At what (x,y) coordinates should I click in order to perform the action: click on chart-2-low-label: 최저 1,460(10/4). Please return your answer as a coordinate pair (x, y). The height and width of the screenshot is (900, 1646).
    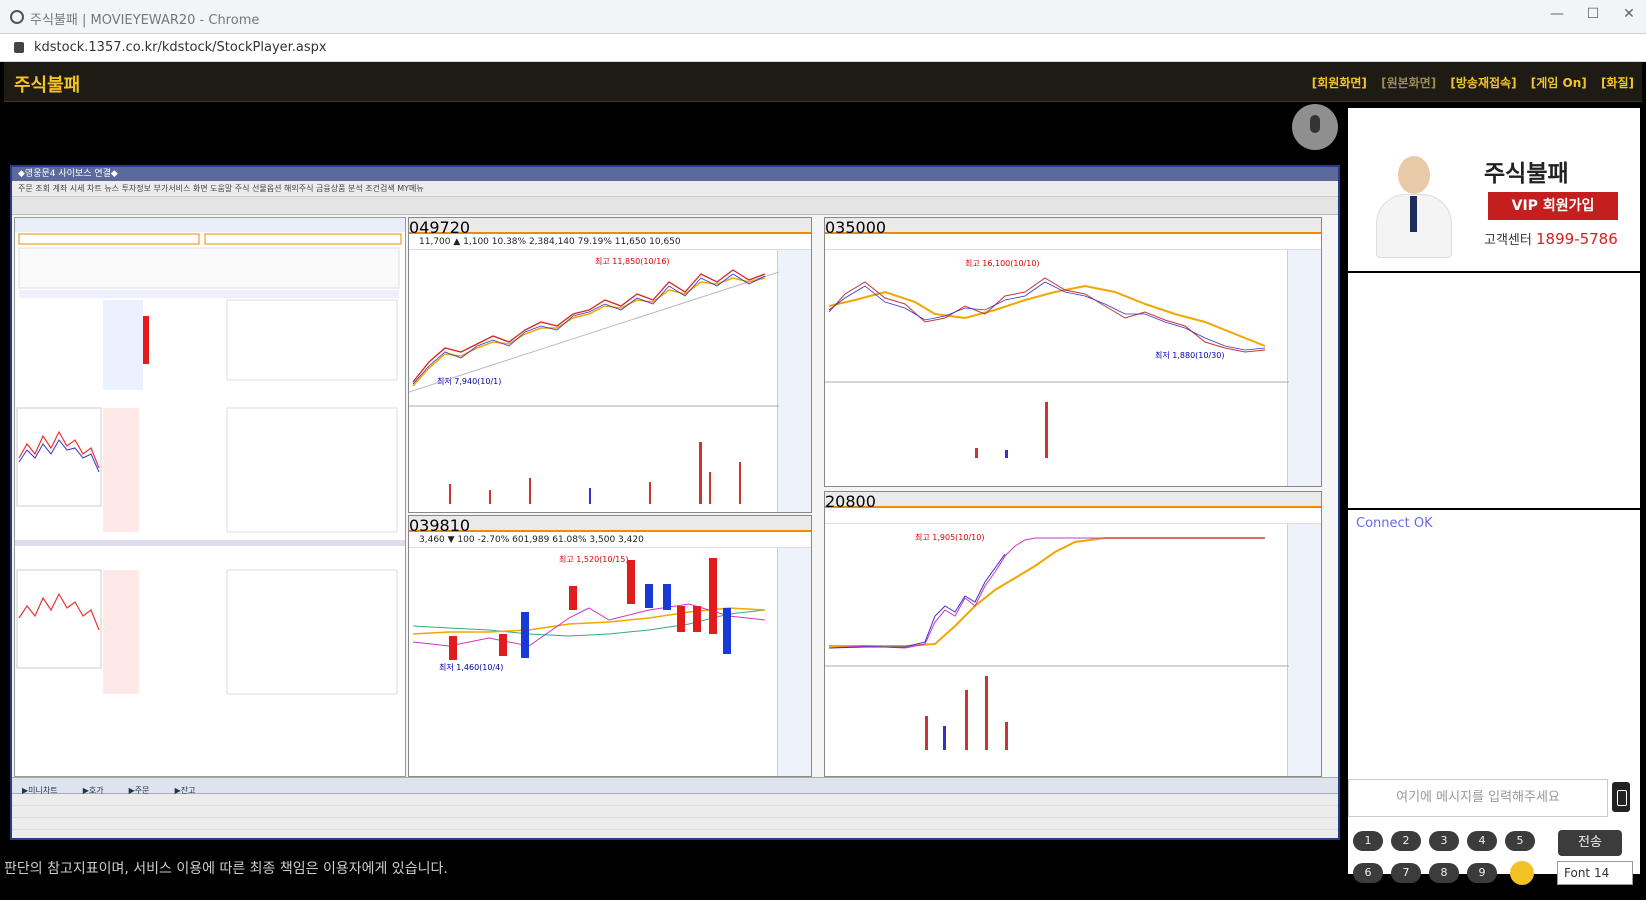
    Looking at the image, I should click on (471, 667).